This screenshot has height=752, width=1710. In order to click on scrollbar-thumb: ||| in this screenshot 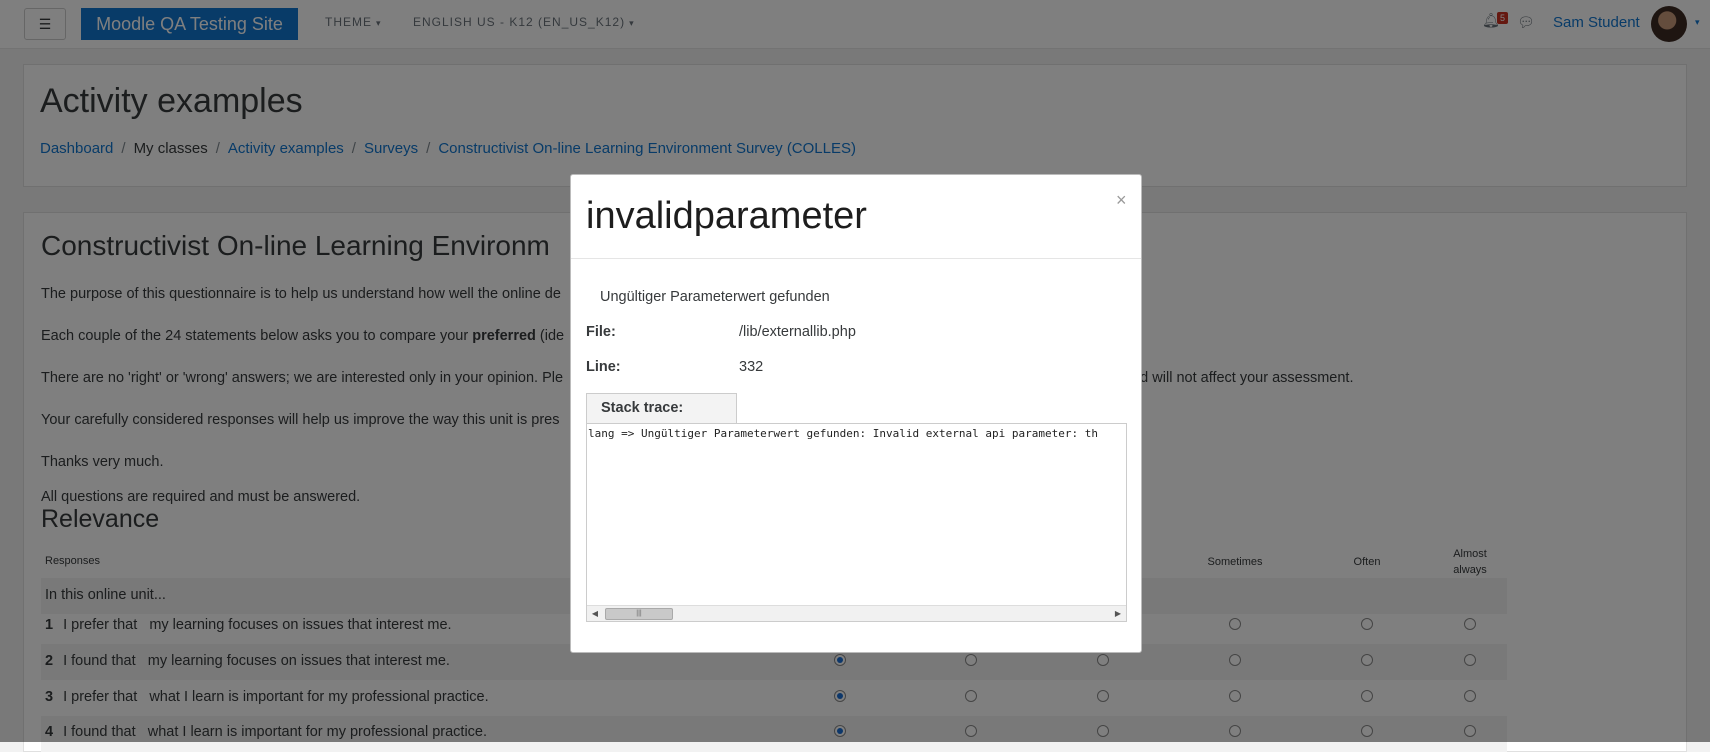, I will do `click(639, 614)`.